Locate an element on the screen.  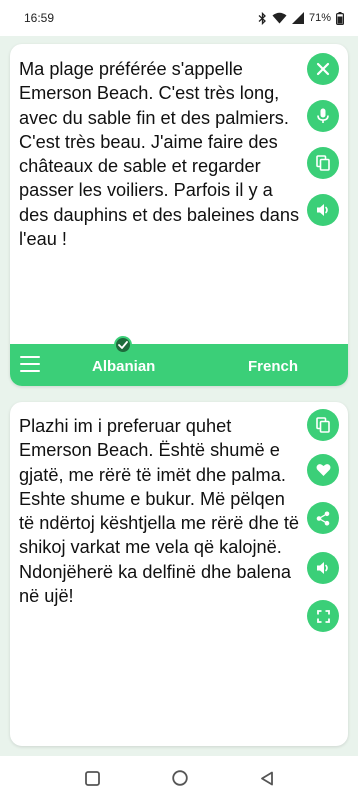
target-language-selector: French is located at coordinates (273, 366).